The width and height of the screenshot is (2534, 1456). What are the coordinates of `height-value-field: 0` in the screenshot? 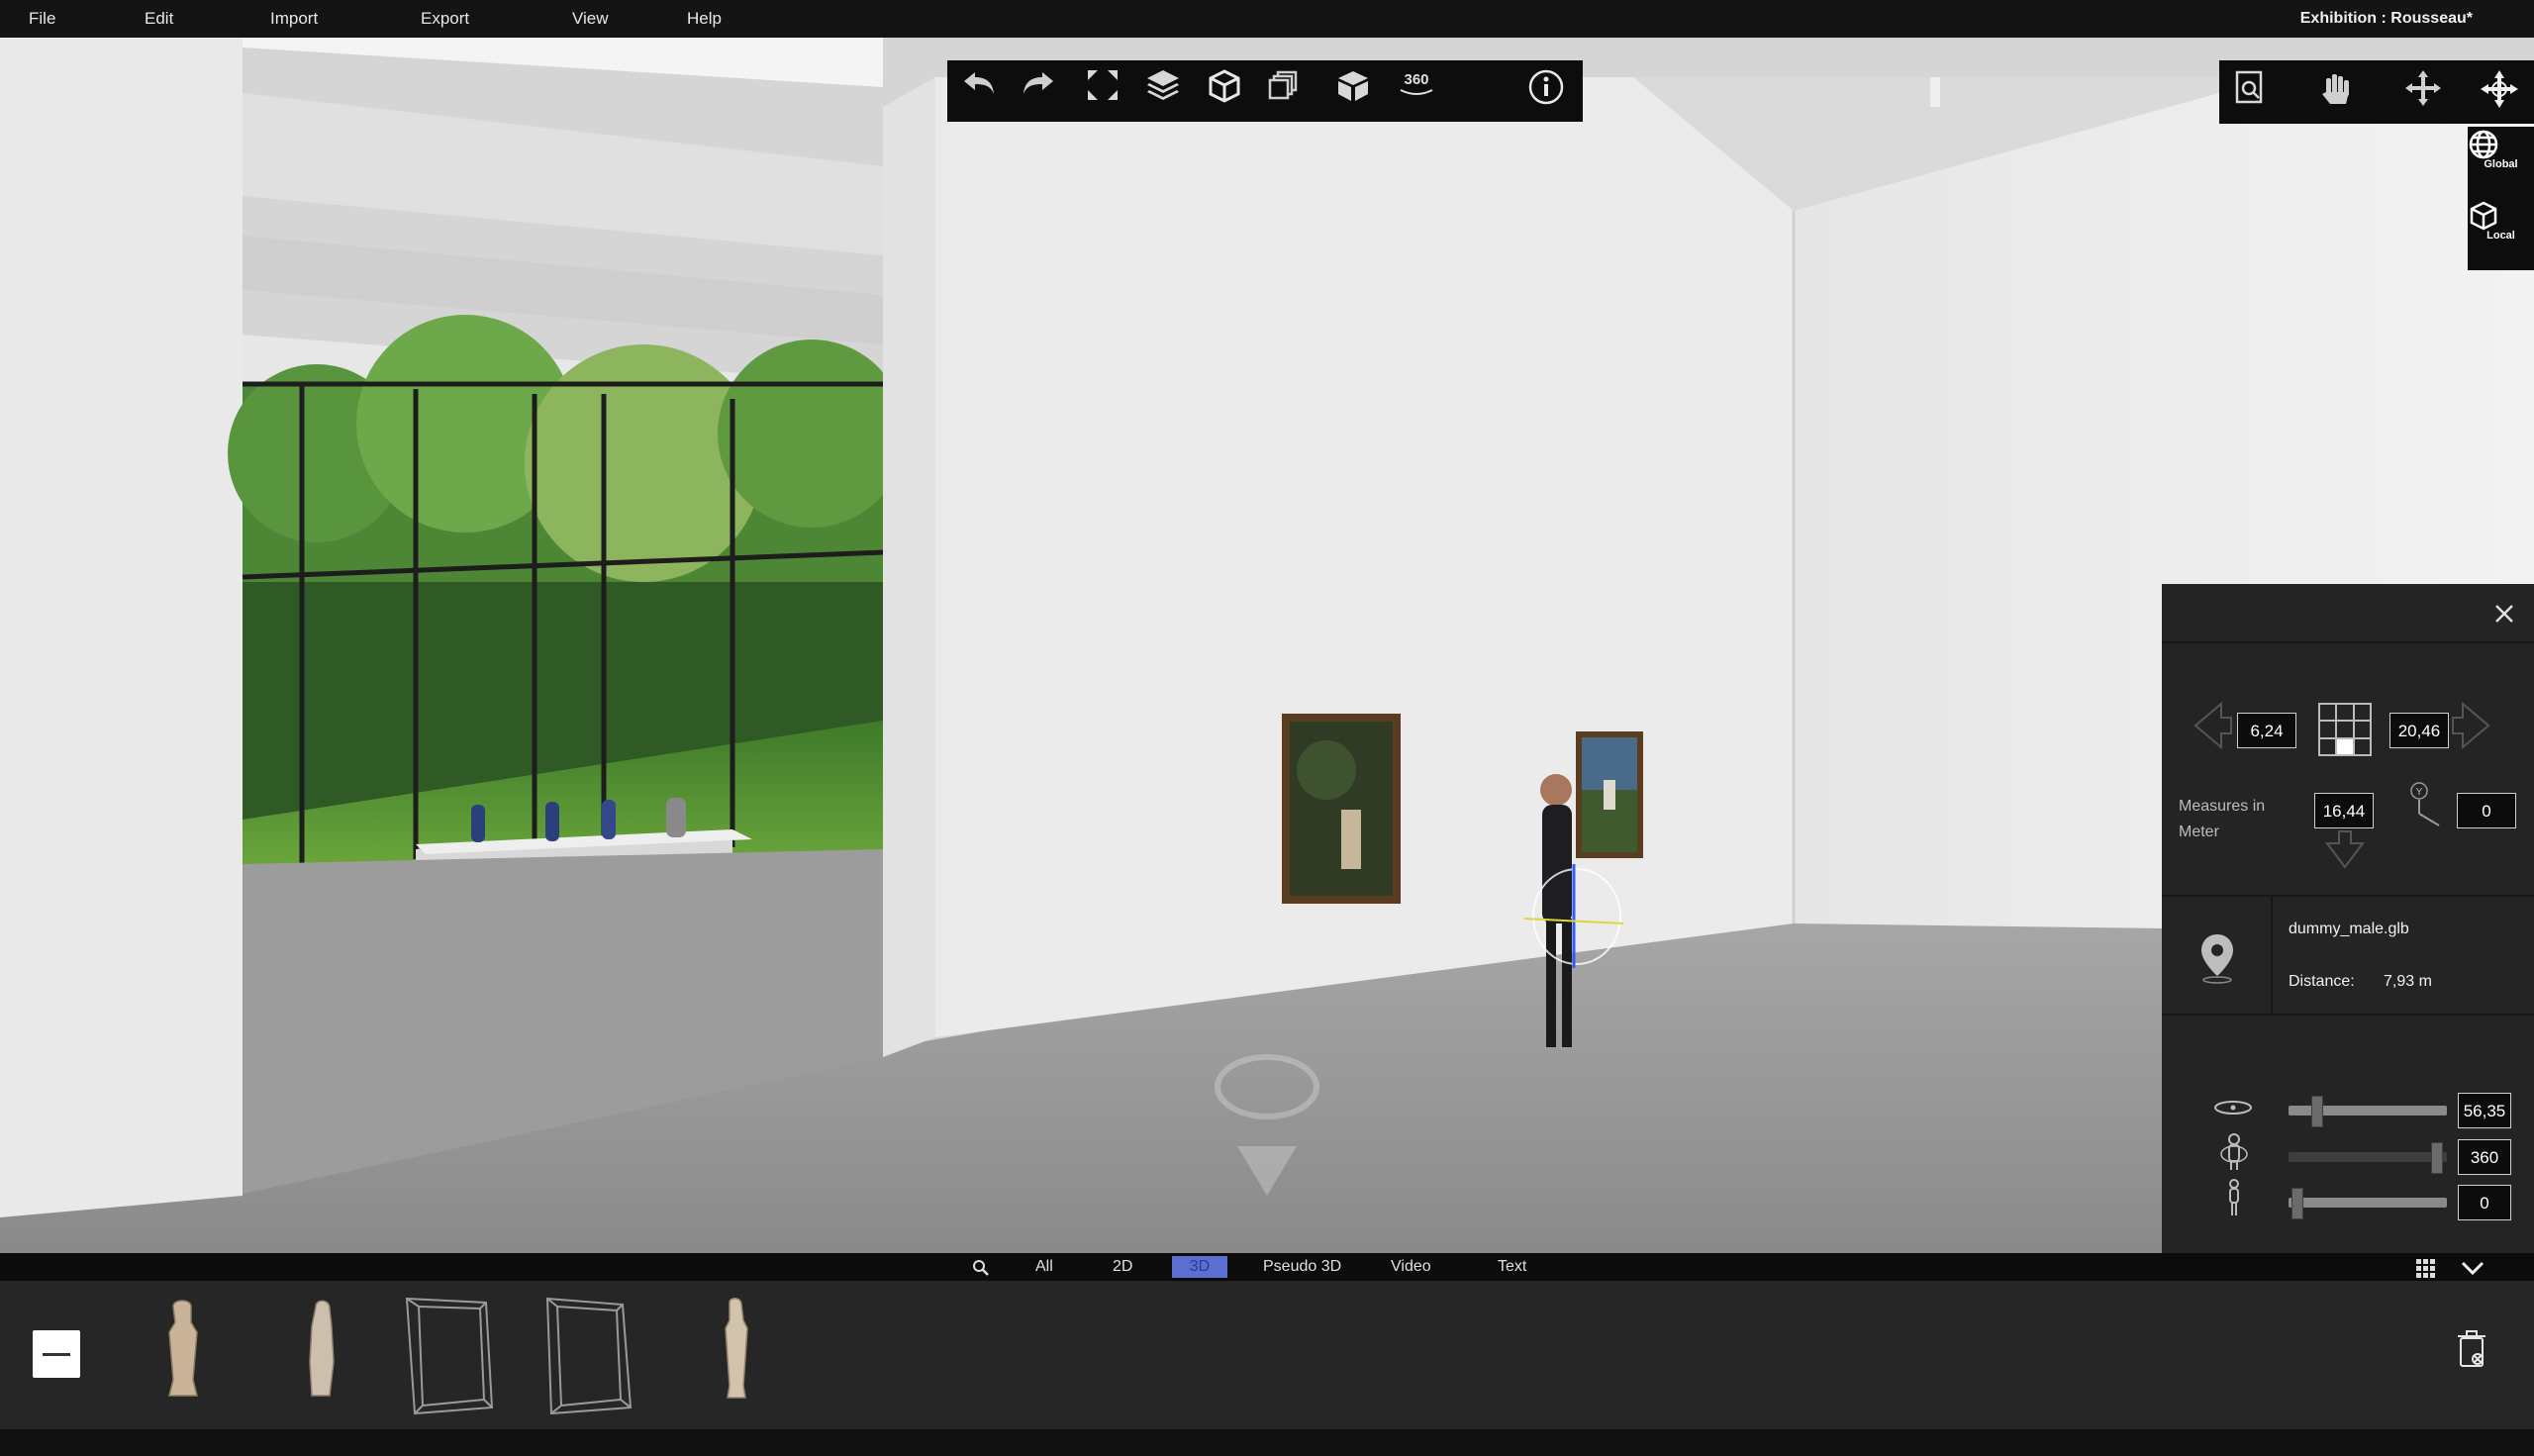 It's located at (2484, 1202).